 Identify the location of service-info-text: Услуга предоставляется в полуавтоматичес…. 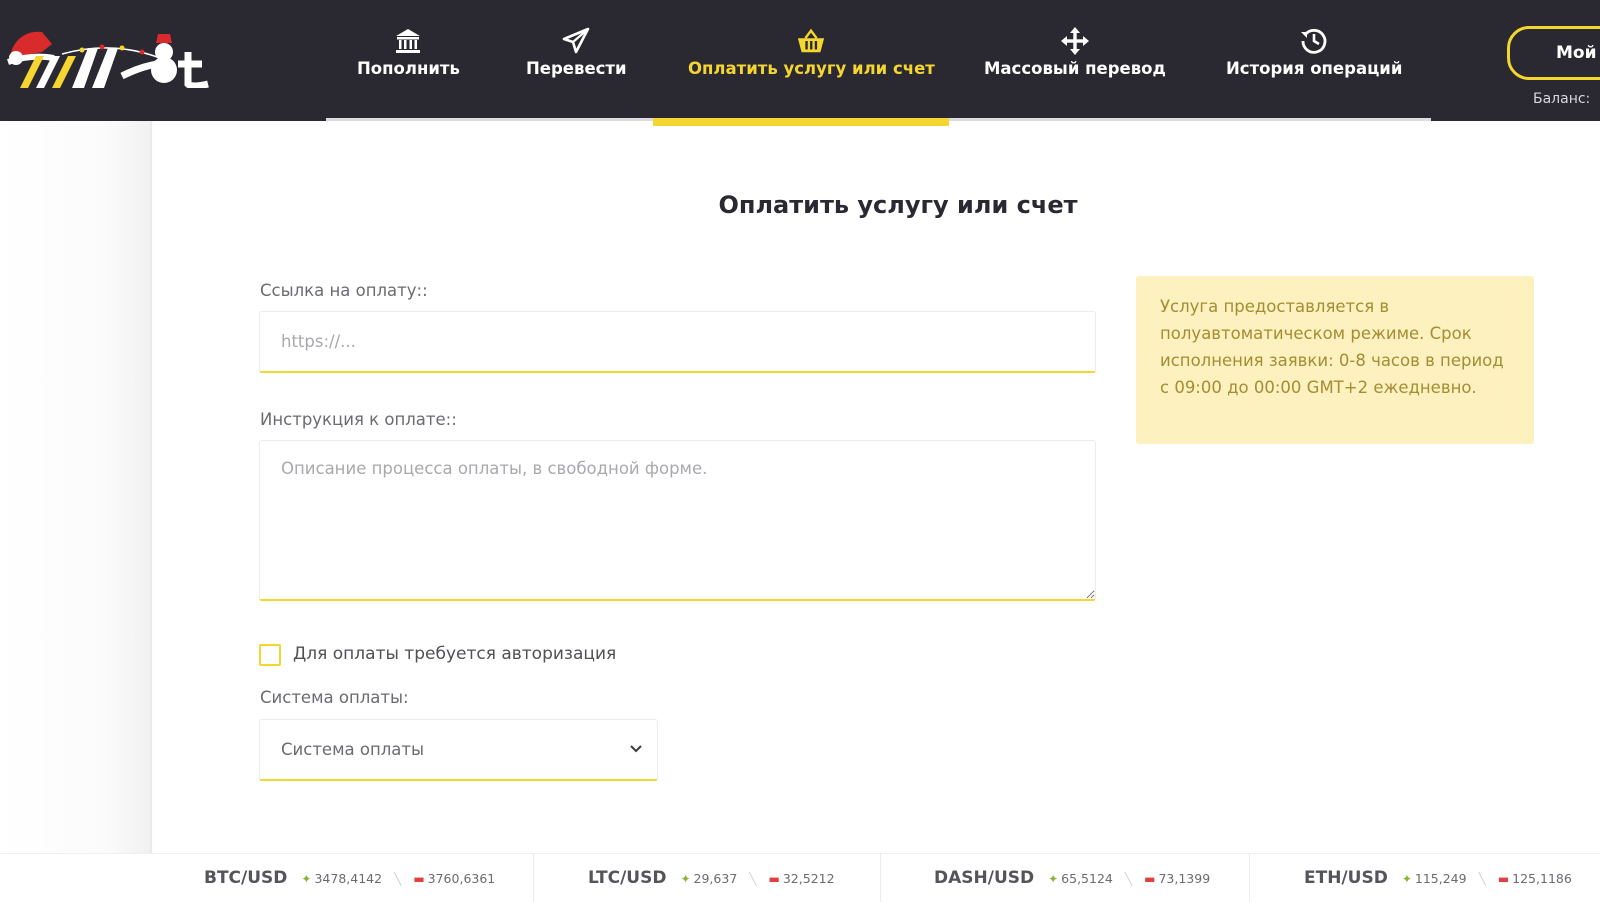
(1332, 347).